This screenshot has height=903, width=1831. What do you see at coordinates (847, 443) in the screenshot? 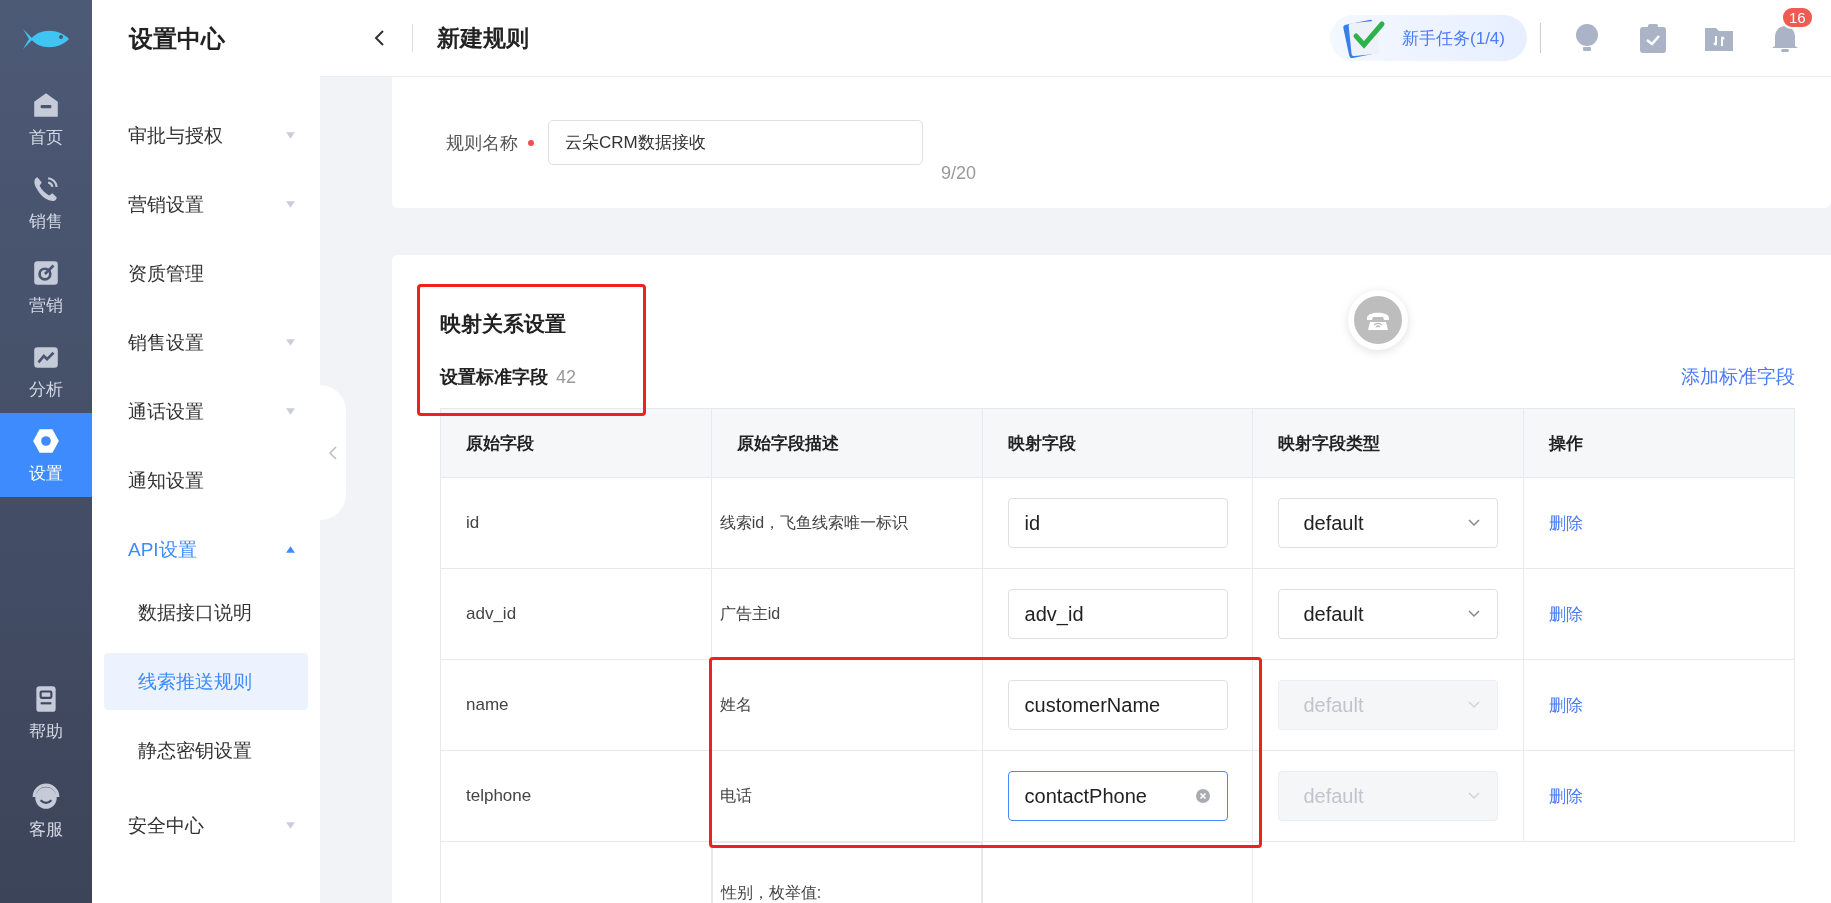
I see `column-header: 原始字段描述` at bounding box center [847, 443].